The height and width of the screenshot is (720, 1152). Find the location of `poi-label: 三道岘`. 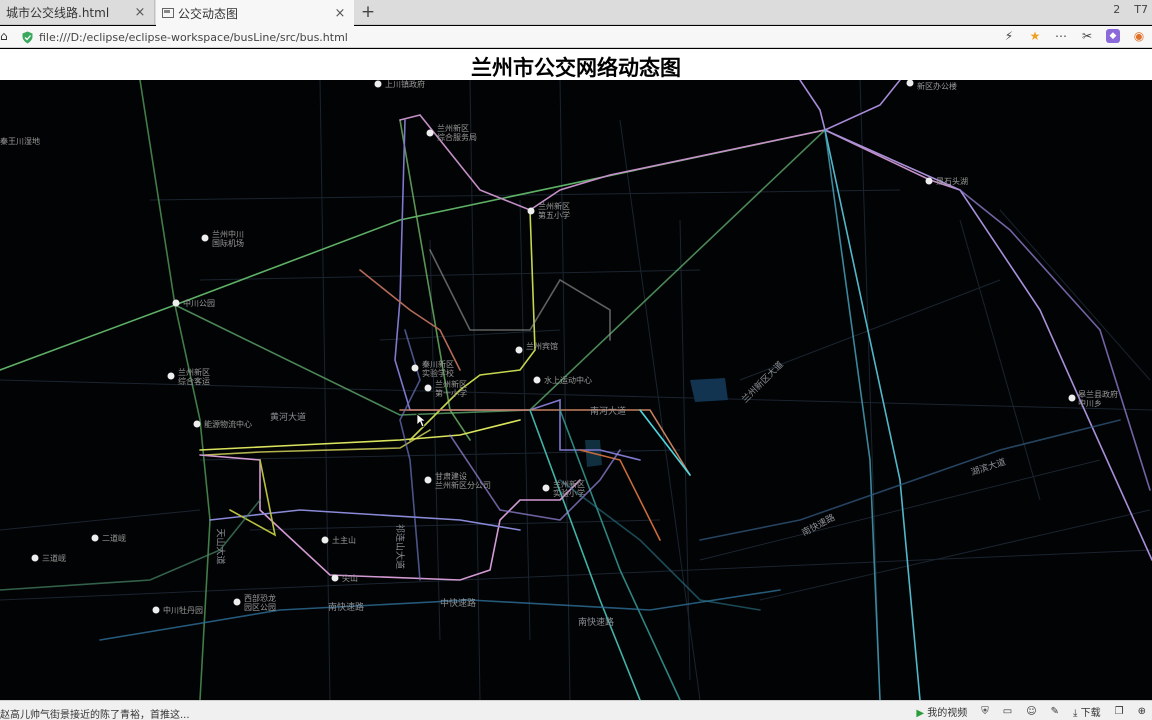

poi-label: 三道岘 is located at coordinates (54, 558).